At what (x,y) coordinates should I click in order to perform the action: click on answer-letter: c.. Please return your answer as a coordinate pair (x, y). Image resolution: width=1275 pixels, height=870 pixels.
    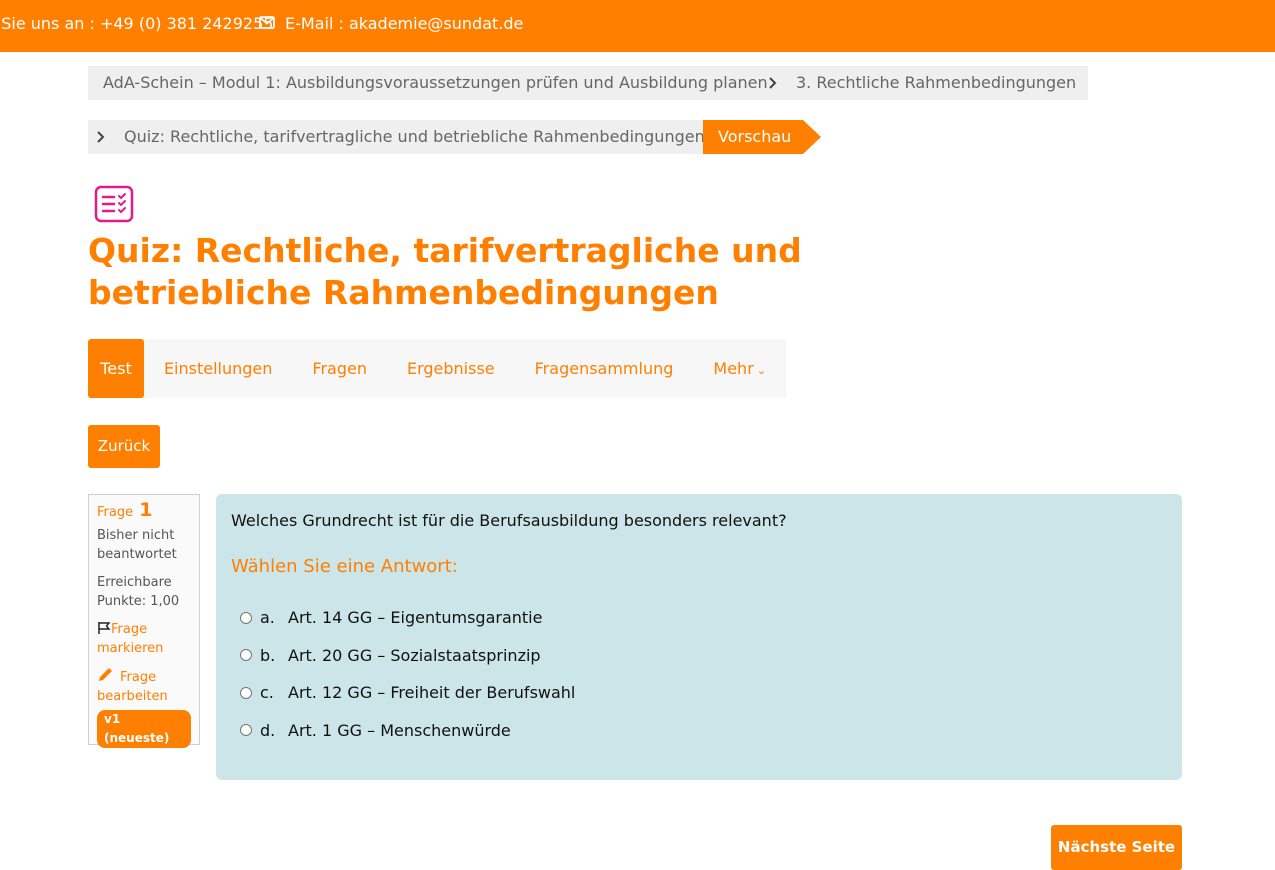
    Looking at the image, I should click on (267, 693).